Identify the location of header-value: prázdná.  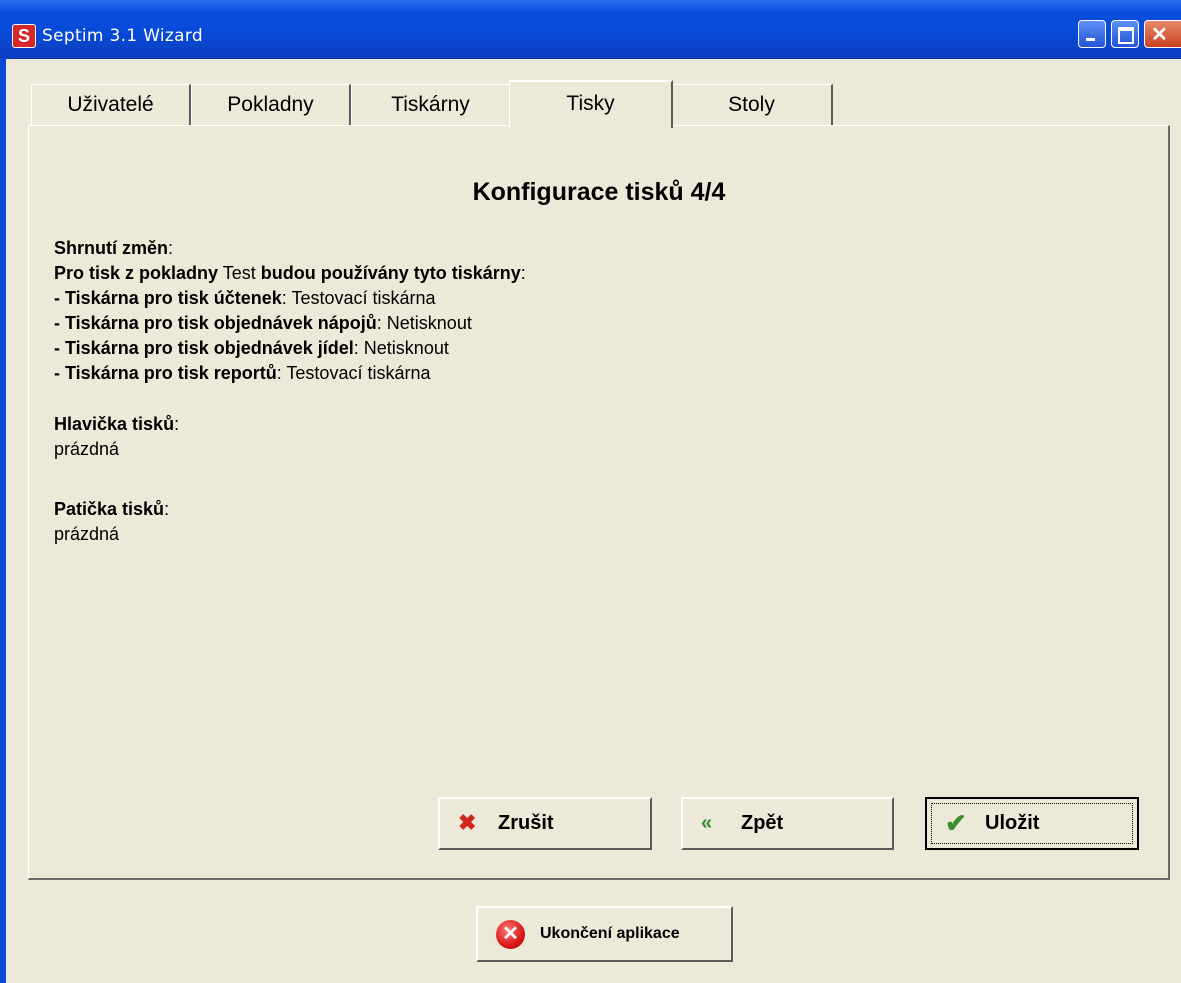
(87, 449).